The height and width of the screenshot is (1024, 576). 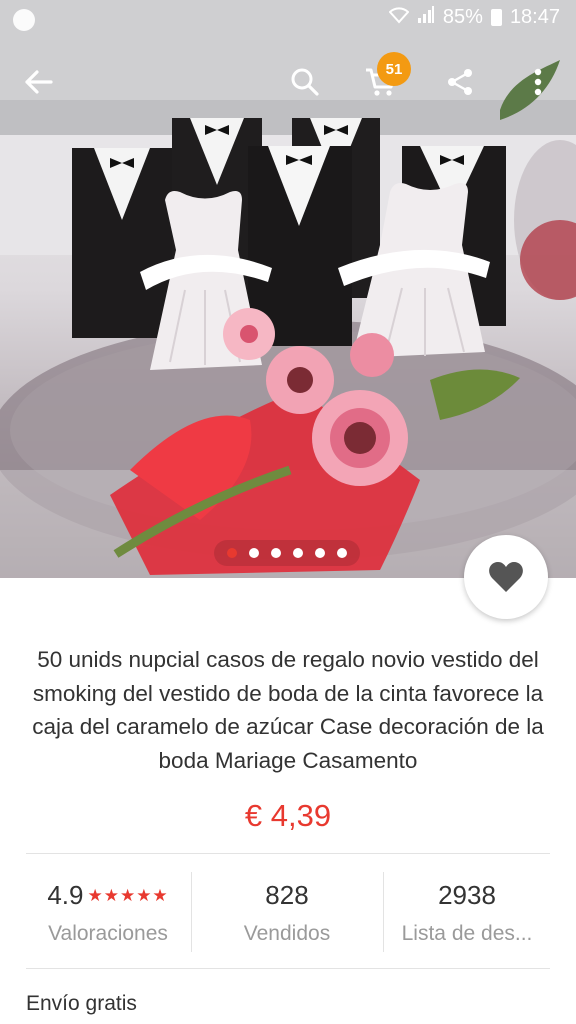 What do you see at coordinates (287, 895) in the screenshot?
I see `sold-value: 828` at bounding box center [287, 895].